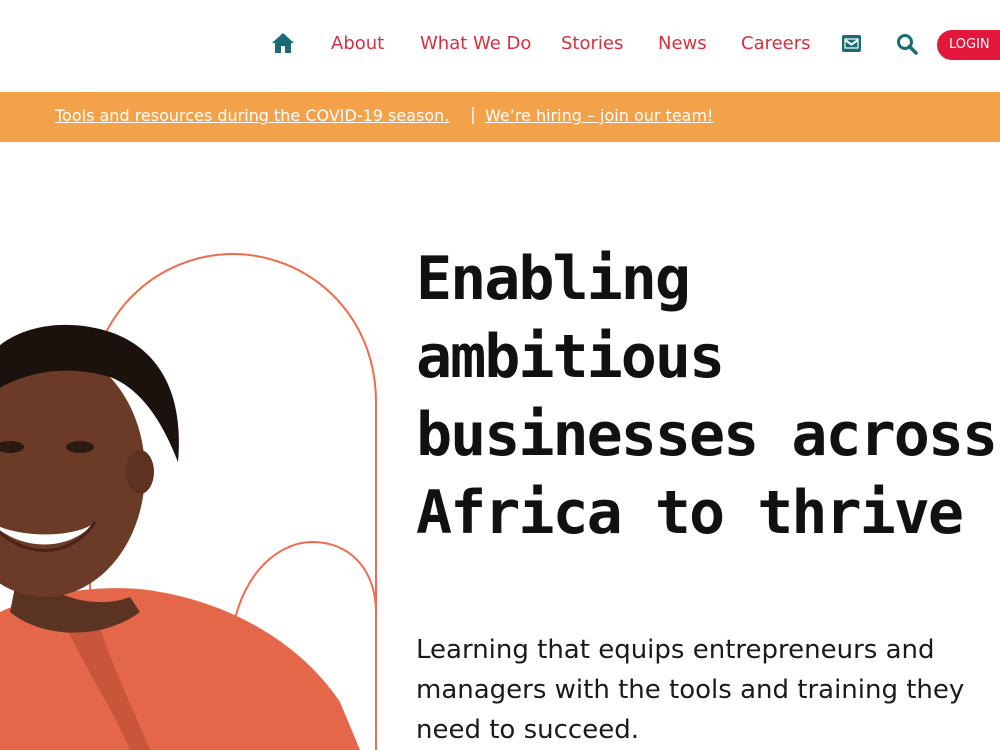 Image resolution: width=1000 pixels, height=750 pixels. What do you see at coordinates (283, 43) in the screenshot?
I see `home-icon` at bounding box center [283, 43].